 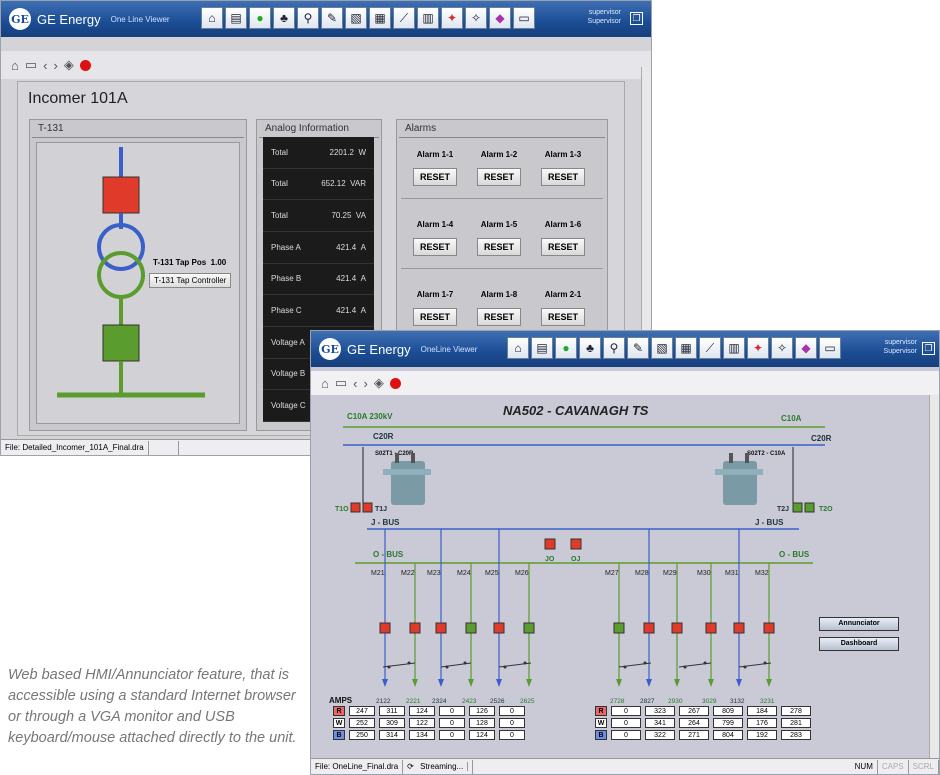 I want to click on alarm-label: Alarm 1-3, so click(x=563, y=154).